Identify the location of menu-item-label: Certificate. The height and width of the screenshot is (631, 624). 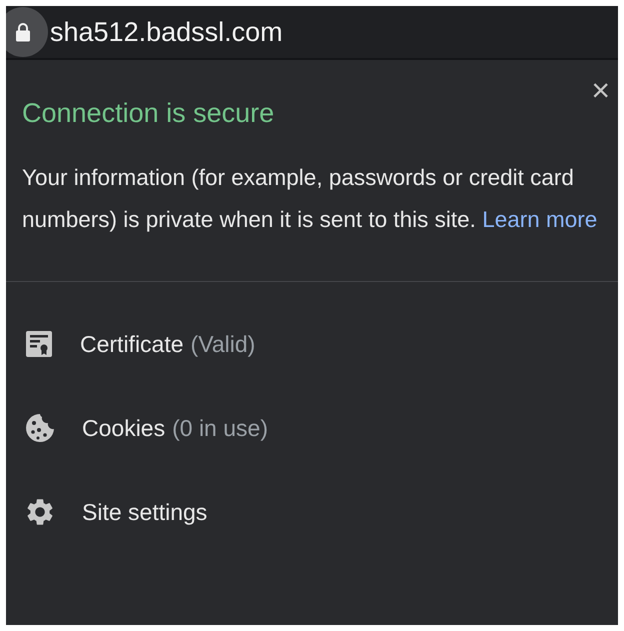
(132, 344).